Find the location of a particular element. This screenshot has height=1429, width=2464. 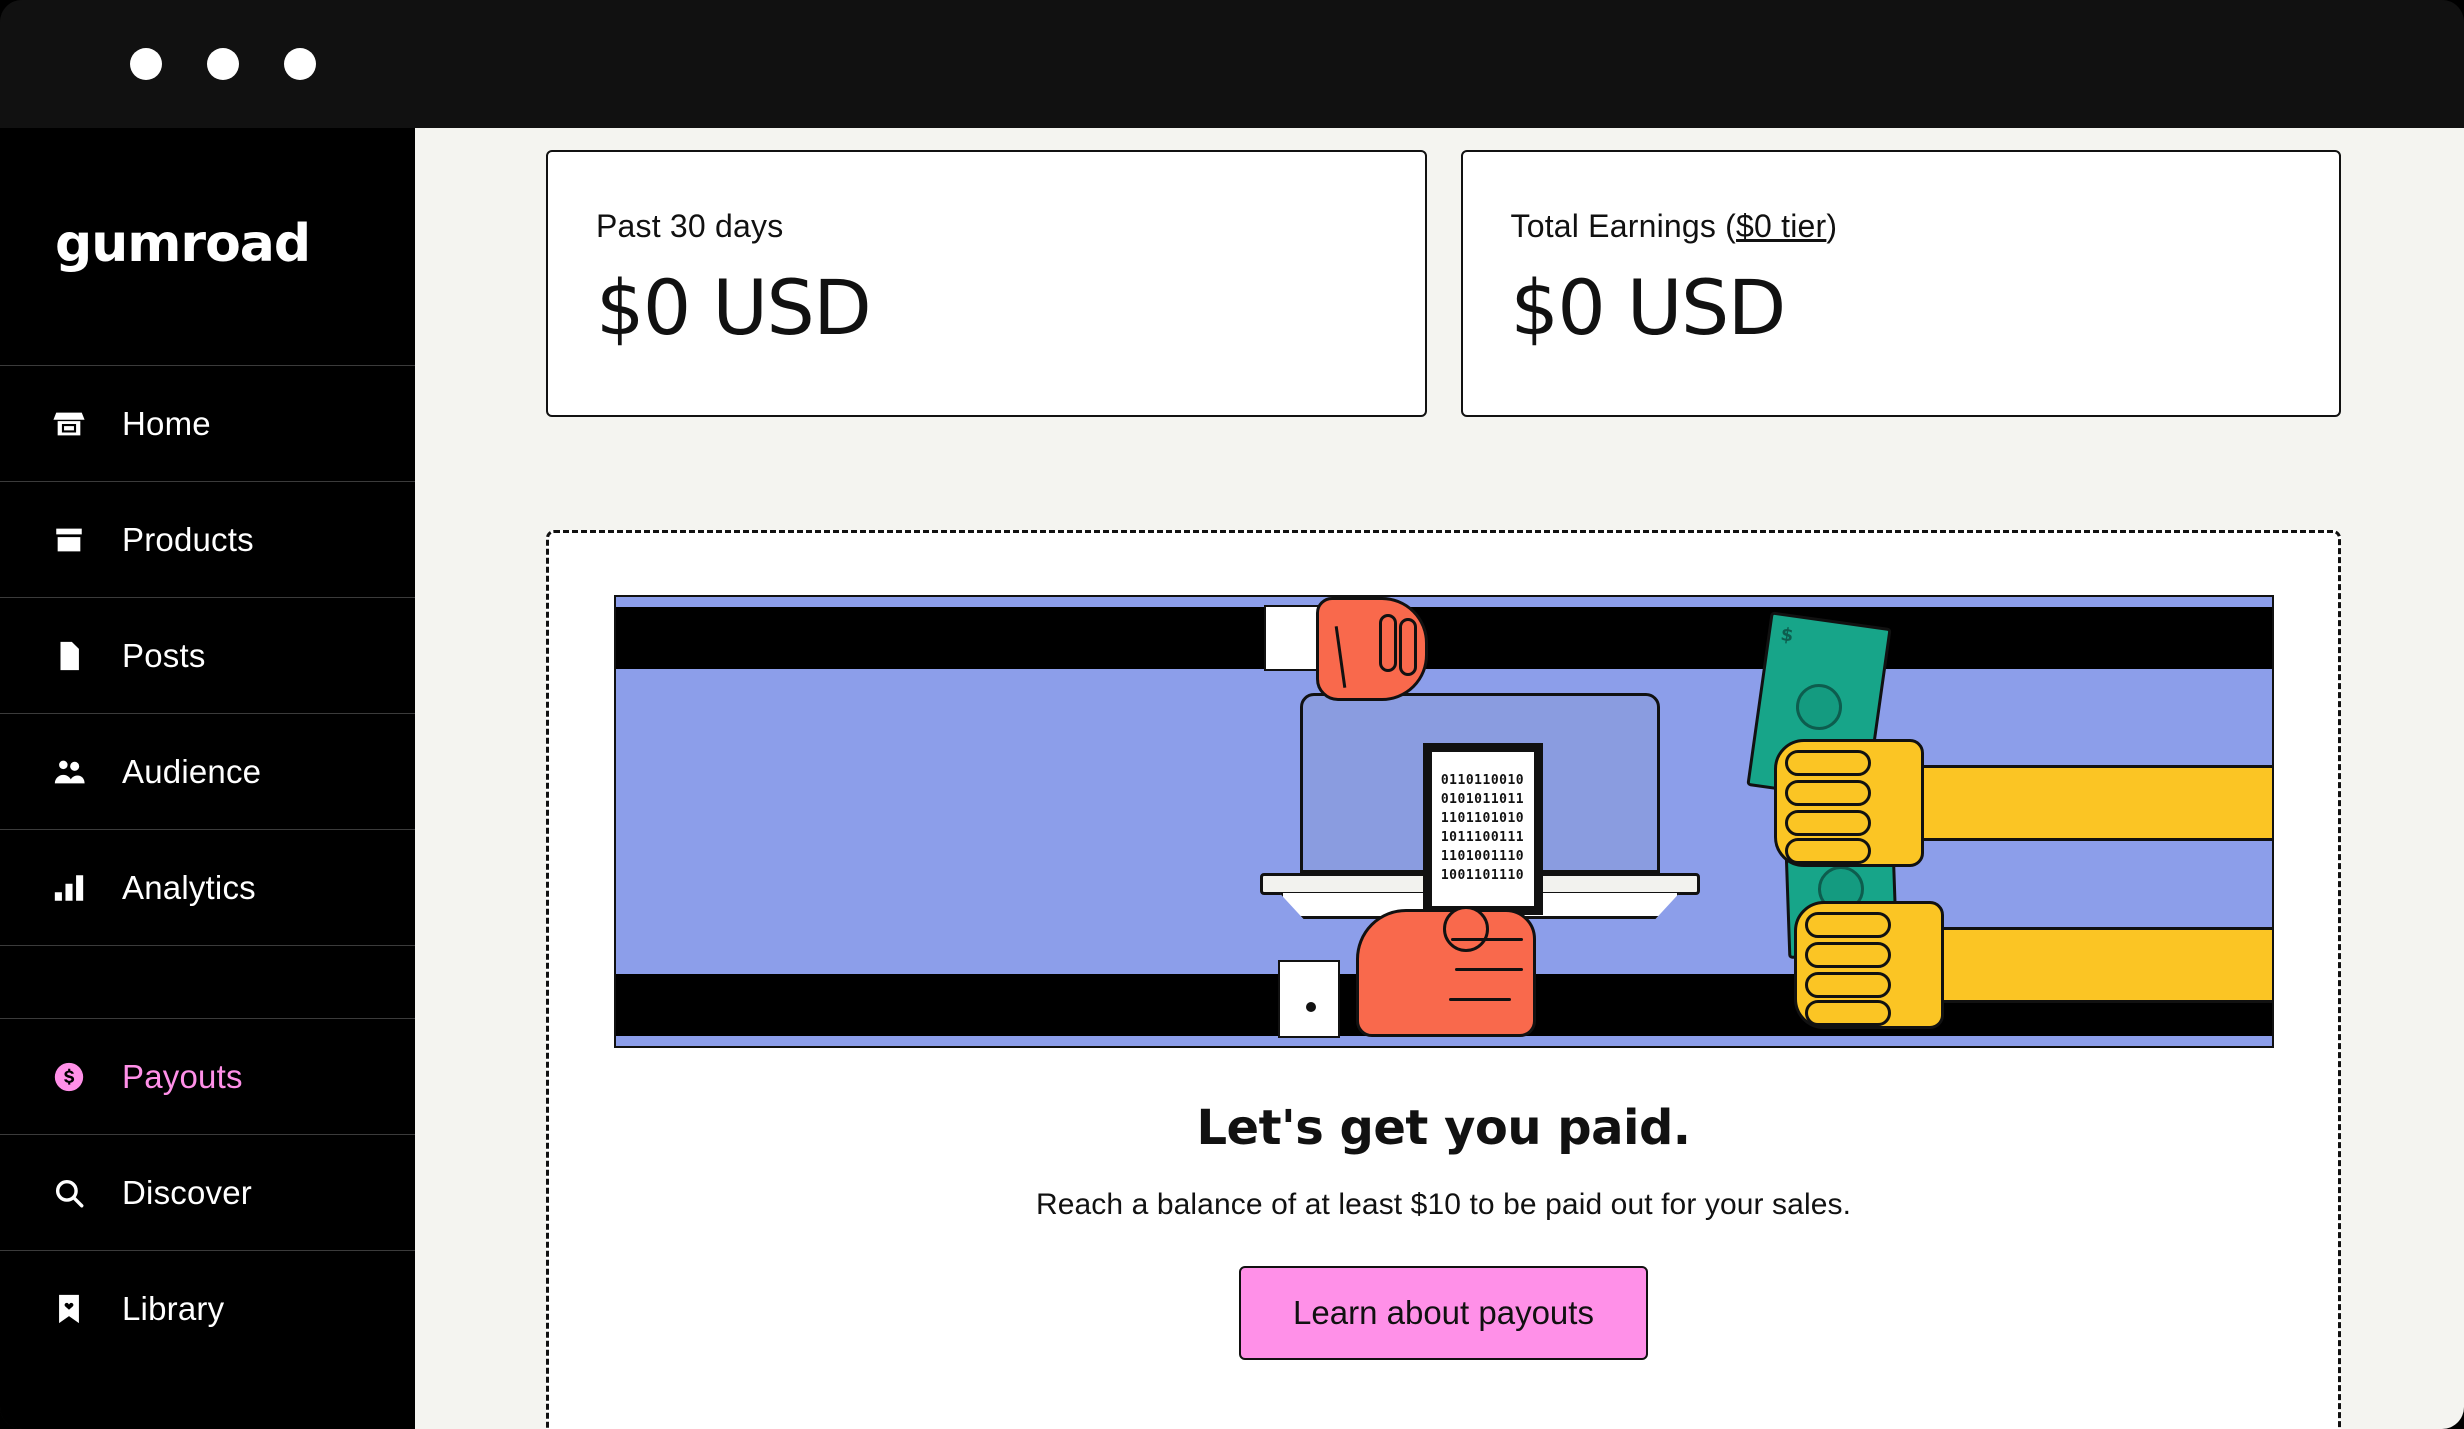

sidebar-item-label: Audience is located at coordinates (192, 771).